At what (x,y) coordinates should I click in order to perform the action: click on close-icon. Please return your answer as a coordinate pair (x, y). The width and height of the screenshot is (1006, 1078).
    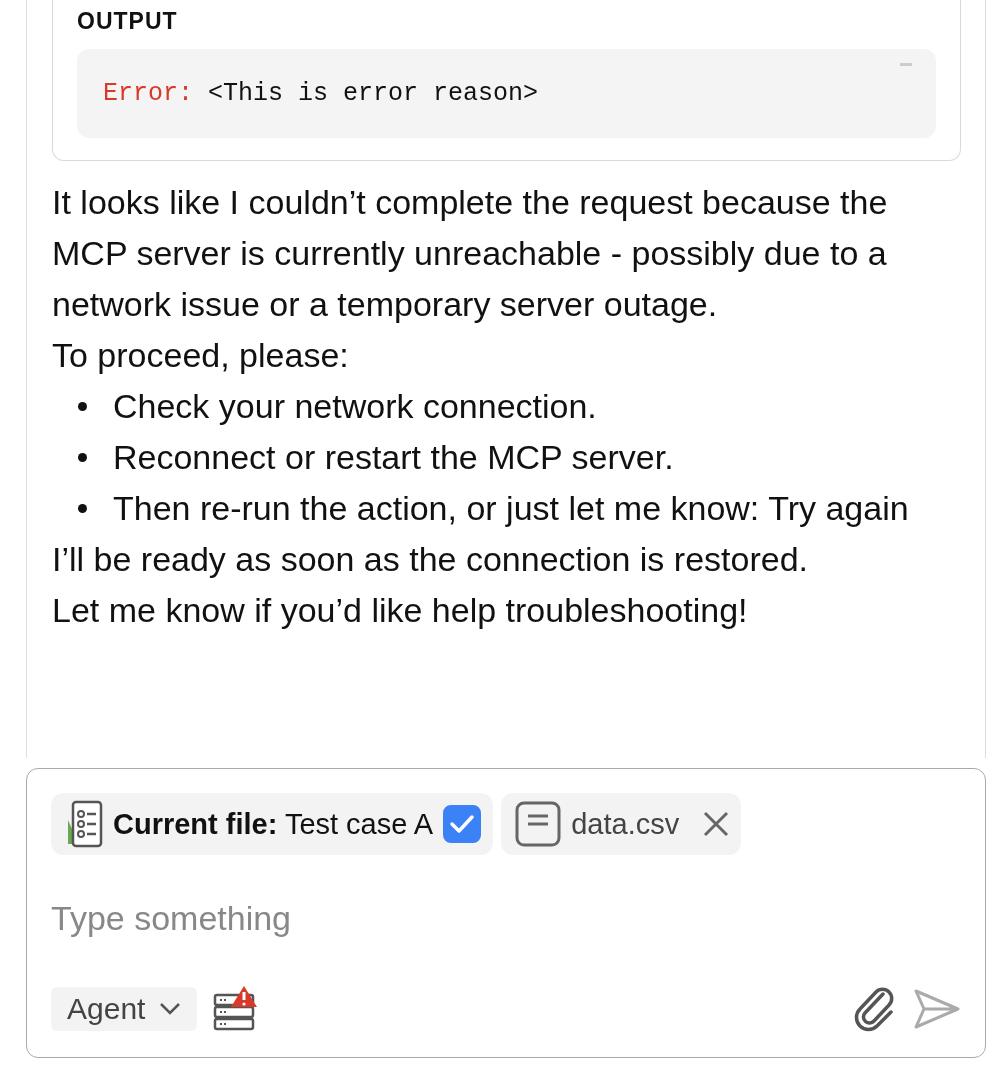
    Looking at the image, I should click on (716, 824).